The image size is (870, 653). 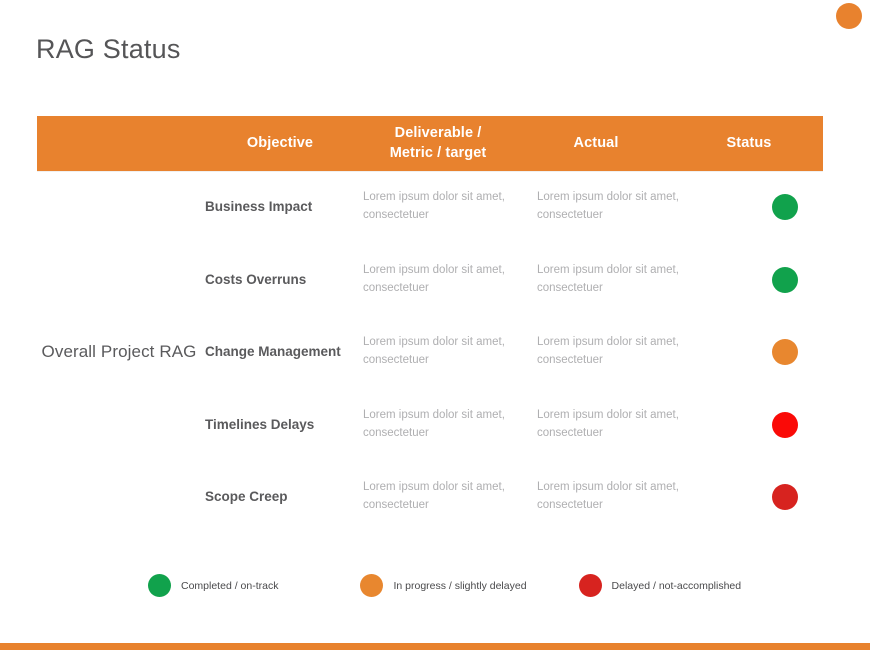 I want to click on legend-label: In progress / slightly delayed, so click(x=460, y=585).